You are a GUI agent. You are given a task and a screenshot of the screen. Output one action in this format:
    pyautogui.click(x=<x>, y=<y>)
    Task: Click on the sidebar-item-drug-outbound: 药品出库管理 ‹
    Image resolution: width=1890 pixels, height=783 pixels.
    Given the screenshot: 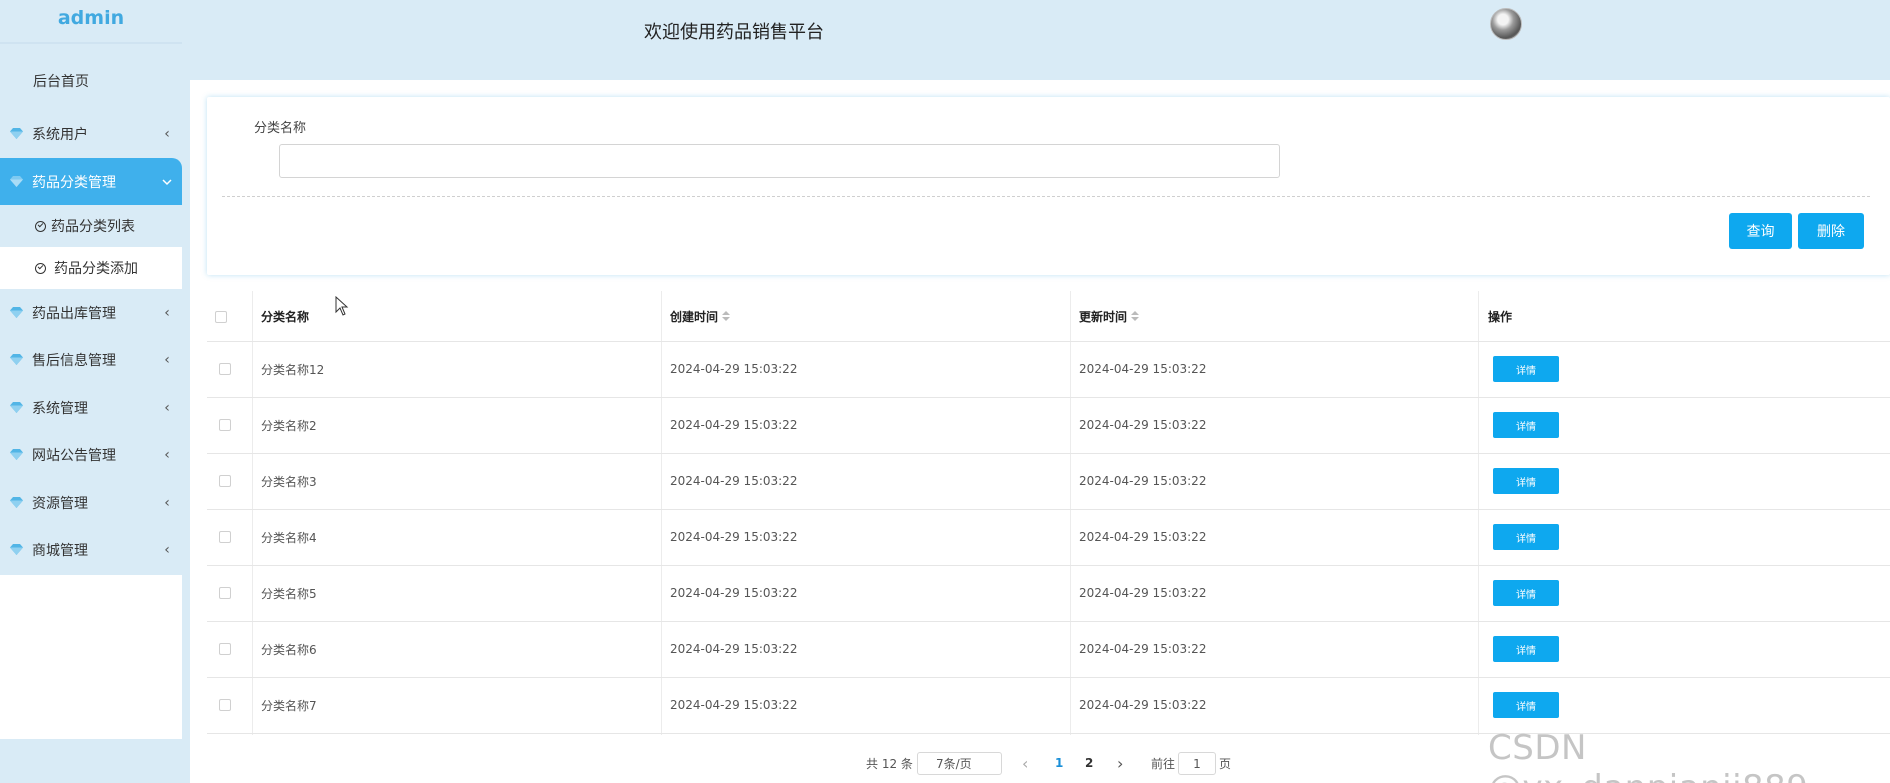 What is the action you would take?
    pyautogui.click(x=91, y=312)
    